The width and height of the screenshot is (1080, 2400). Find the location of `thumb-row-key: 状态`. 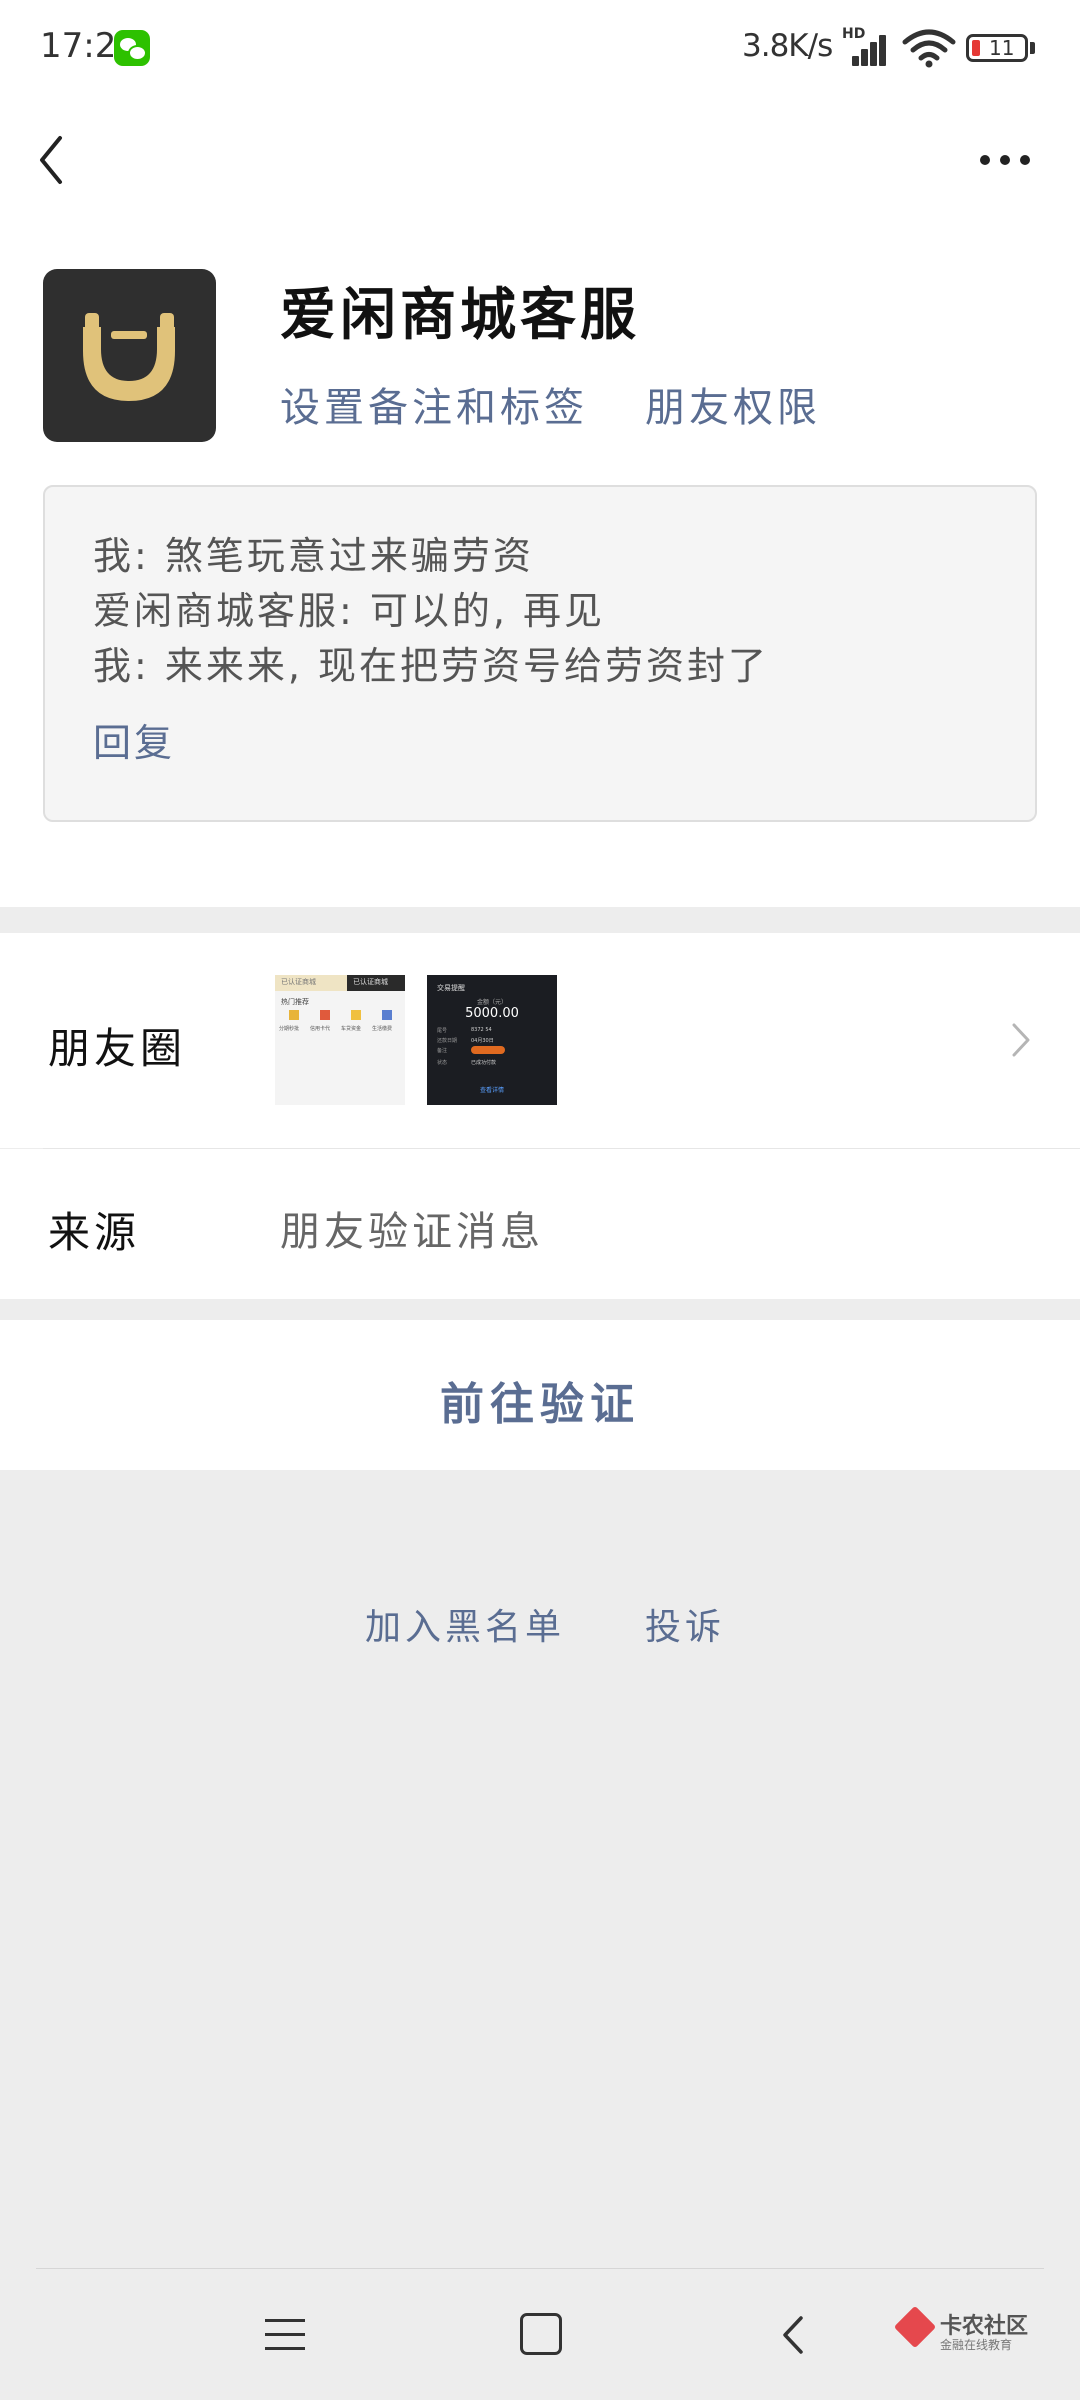

thumb-row-key: 状态 is located at coordinates (442, 1063).